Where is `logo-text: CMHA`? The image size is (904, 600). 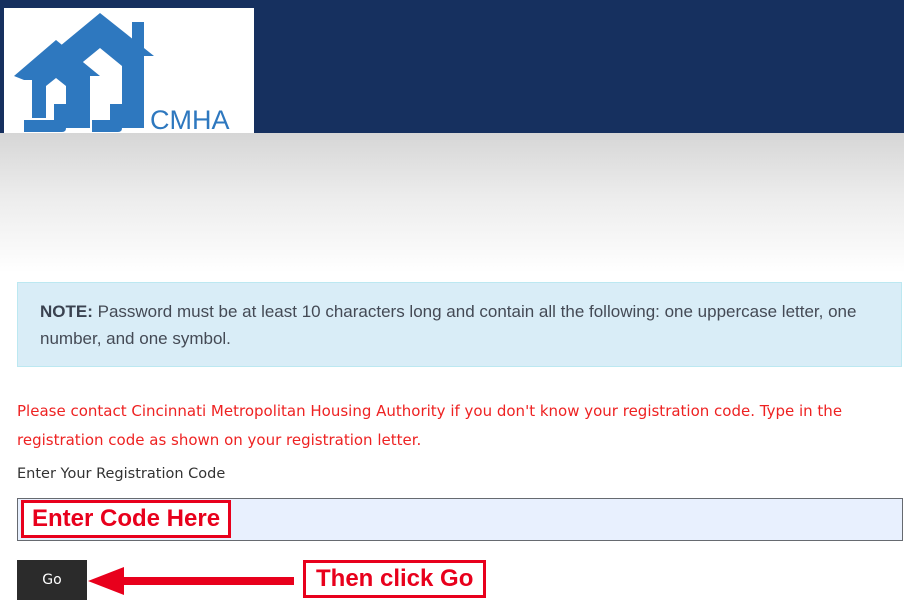
logo-text: CMHA is located at coordinates (190, 120).